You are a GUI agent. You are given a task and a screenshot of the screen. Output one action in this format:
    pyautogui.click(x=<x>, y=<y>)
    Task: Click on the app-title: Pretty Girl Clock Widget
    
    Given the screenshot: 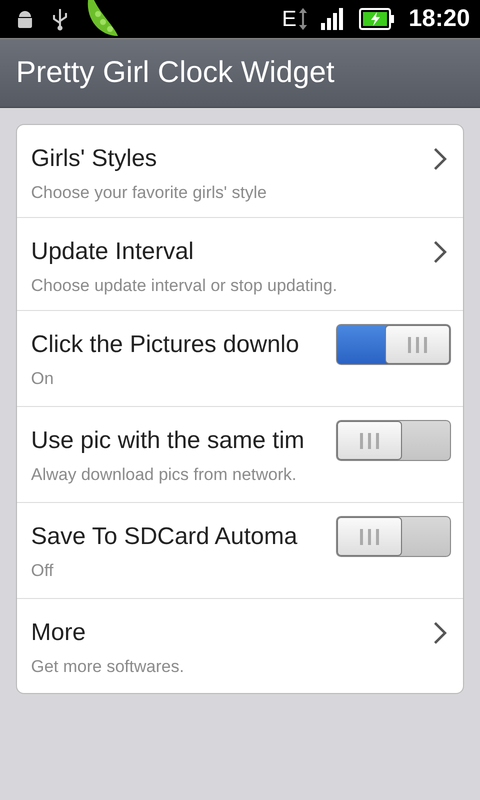 What is the action you would take?
    pyautogui.click(x=175, y=73)
    